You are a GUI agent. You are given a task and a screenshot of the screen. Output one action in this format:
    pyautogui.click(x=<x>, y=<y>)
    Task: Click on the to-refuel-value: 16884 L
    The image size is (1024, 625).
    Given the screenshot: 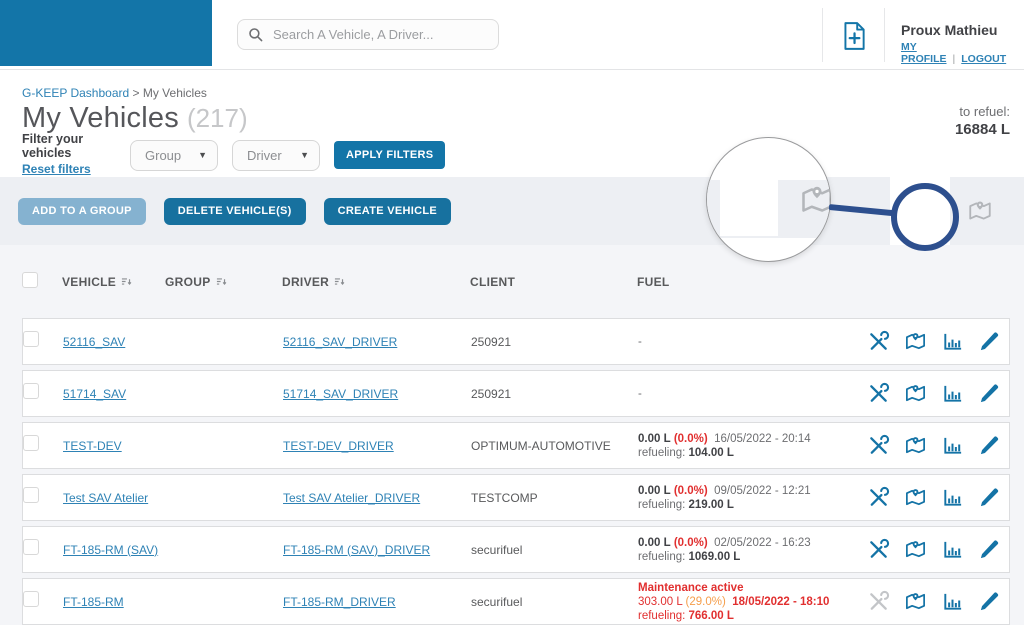 What is the action you would take?
    pyautogui.click(x=982, y=129)
    